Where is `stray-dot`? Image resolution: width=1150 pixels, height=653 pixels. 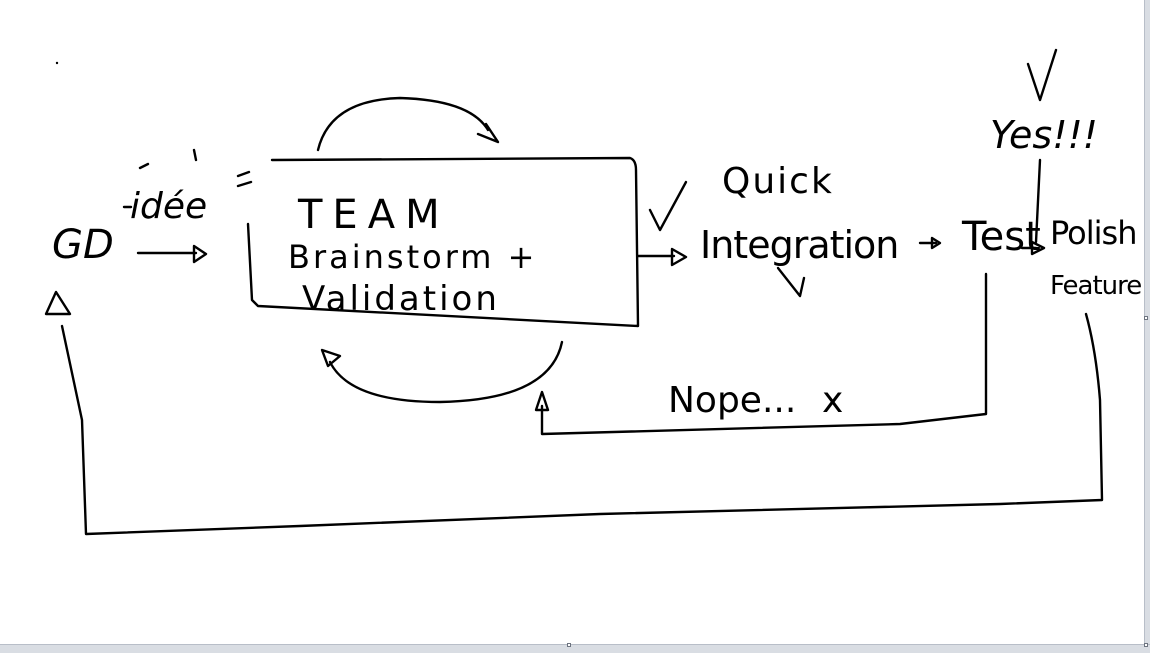
stray-dot is located at coordinates (57, 63).